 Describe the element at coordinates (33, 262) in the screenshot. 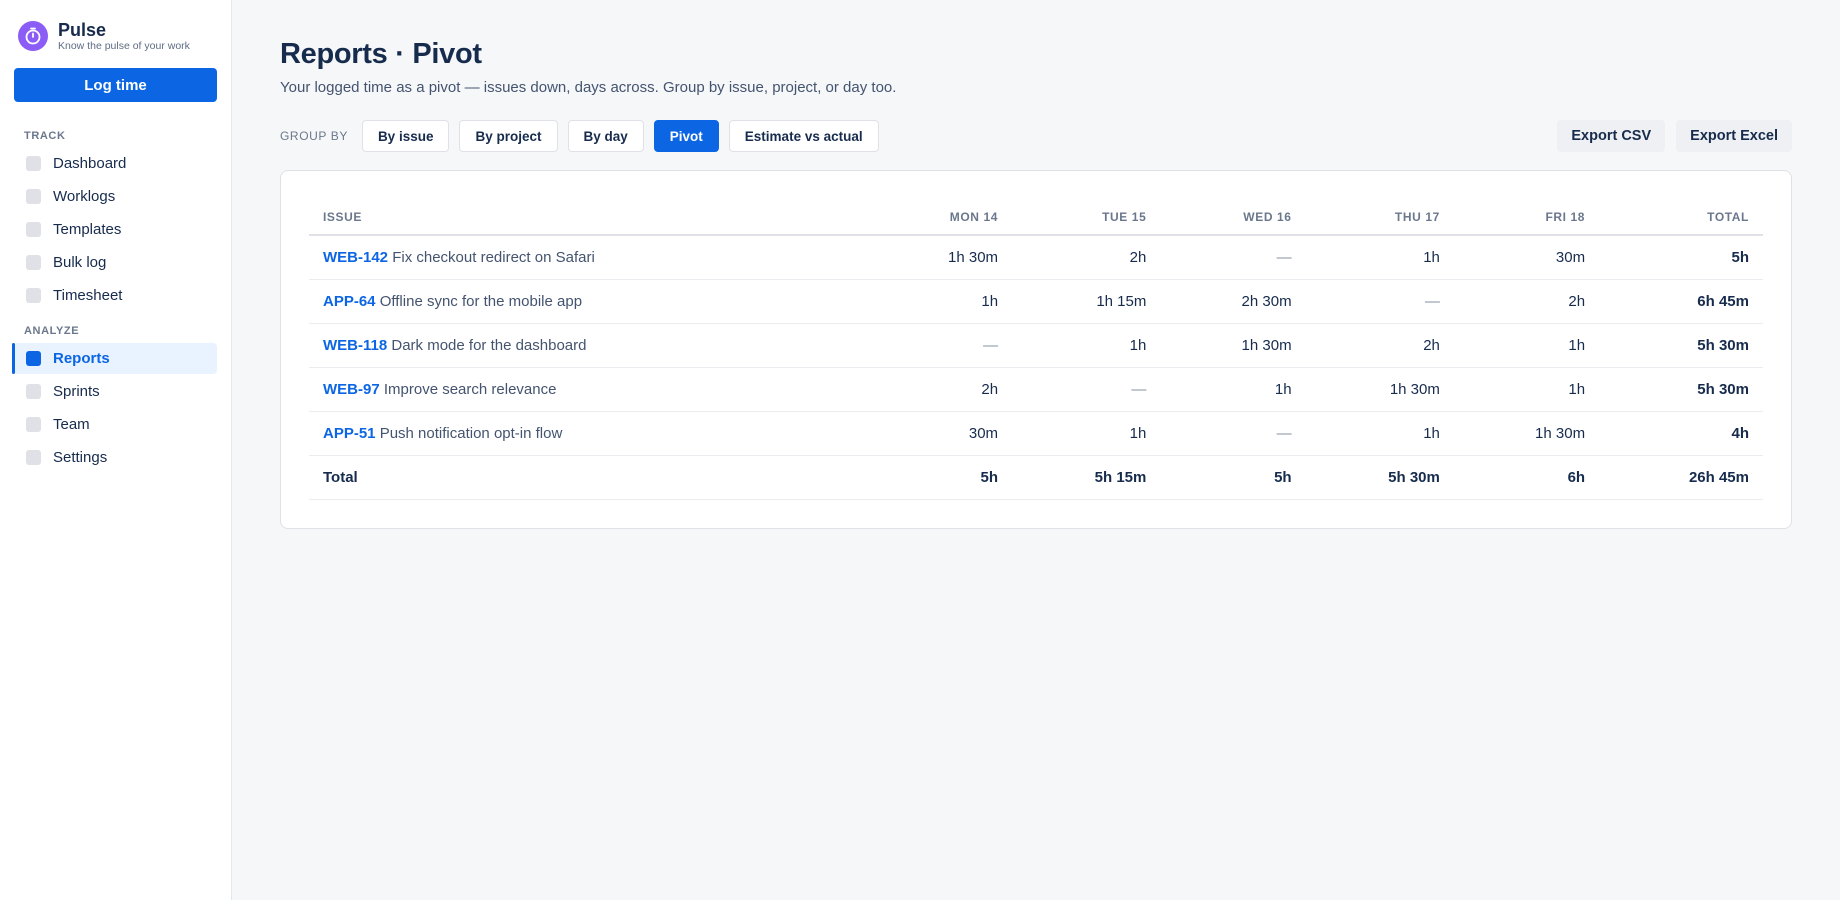

I see `bulk-log-icon` at that location.